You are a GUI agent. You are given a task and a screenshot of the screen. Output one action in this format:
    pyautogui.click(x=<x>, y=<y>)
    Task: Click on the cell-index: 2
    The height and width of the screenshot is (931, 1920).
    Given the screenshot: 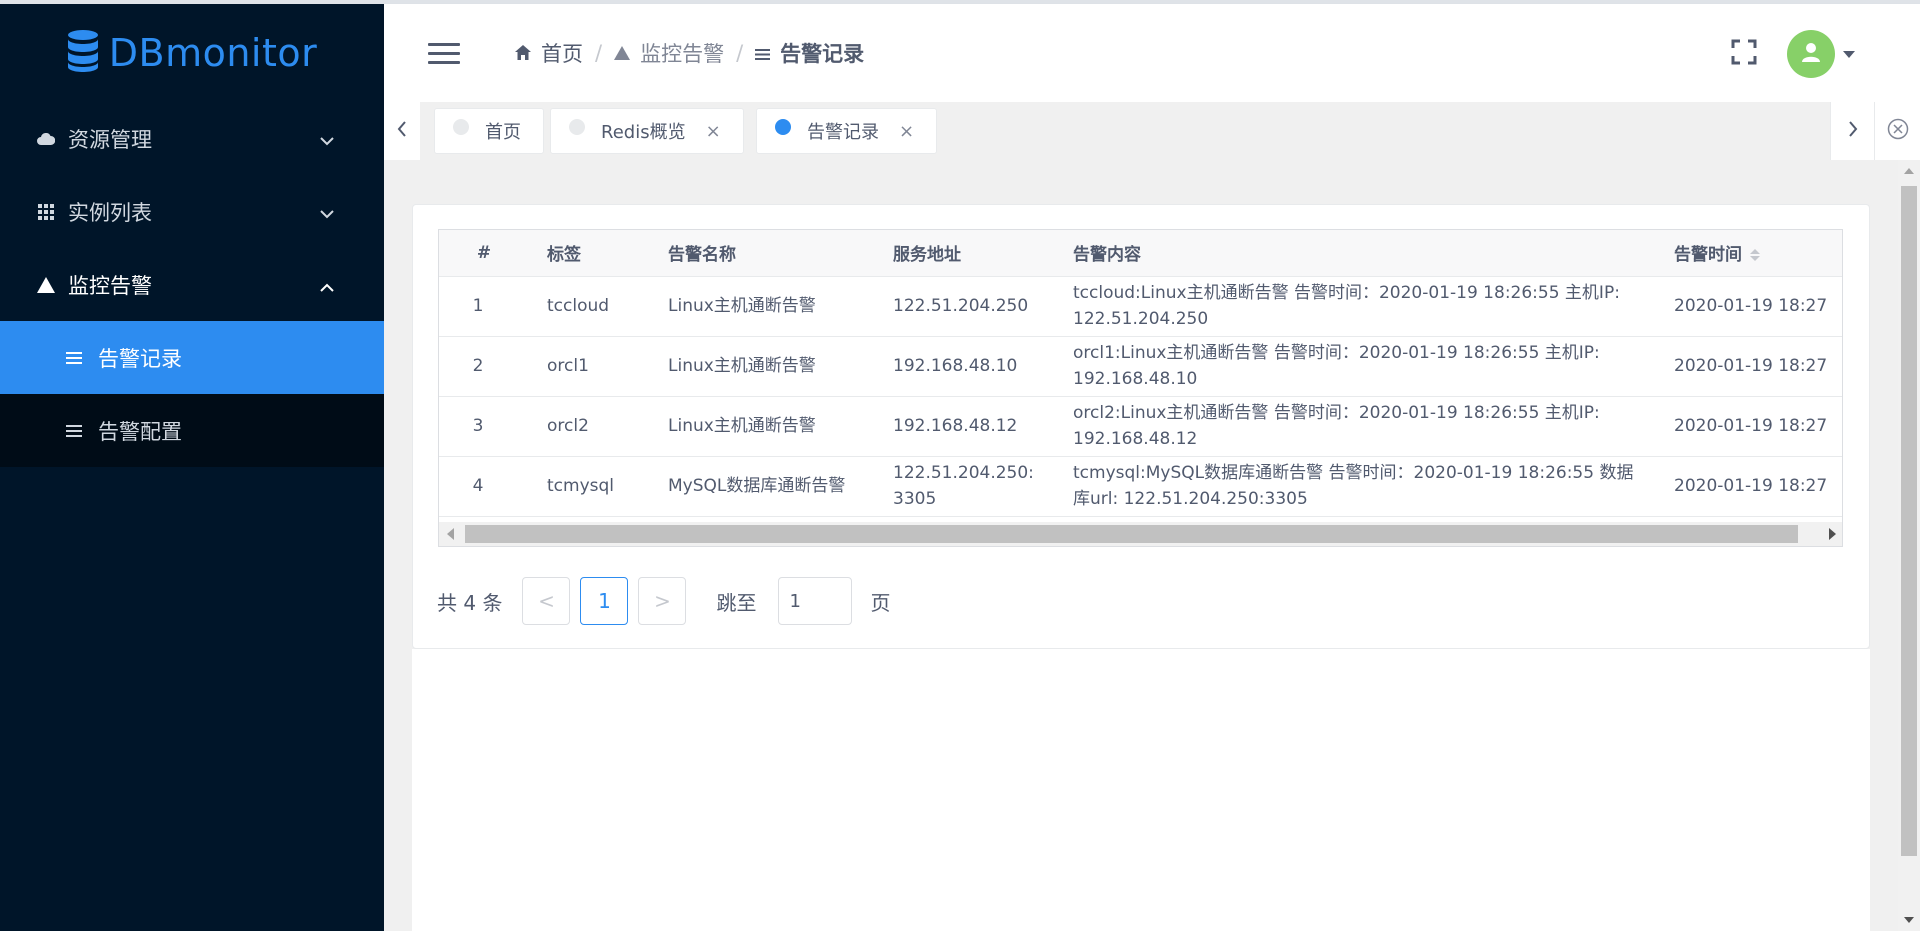 What is the action you would take?
    pyautogui.click(x=484, y=366)
    